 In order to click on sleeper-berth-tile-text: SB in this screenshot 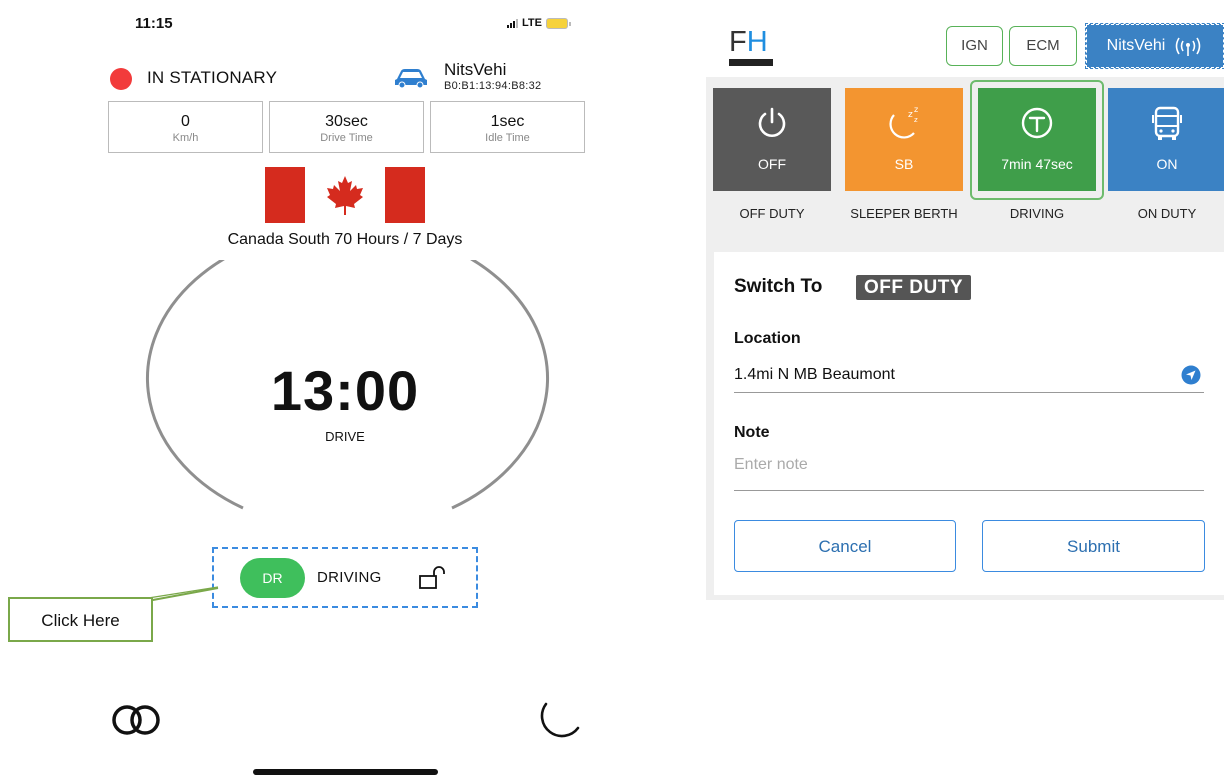, I will do `click(904, 164)`.